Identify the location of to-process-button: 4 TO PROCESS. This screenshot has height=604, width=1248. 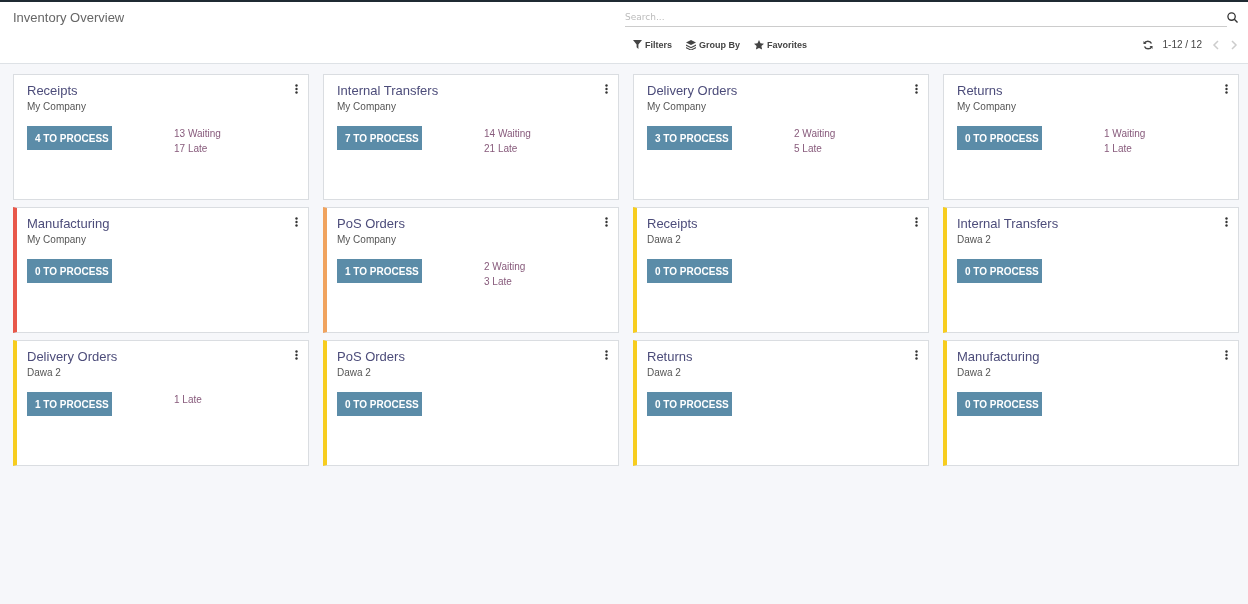
(69, 138).